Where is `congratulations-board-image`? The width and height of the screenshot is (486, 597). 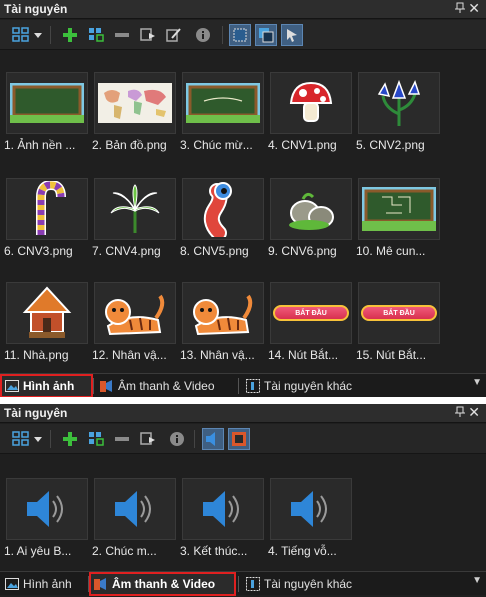
congratulations-board-image is located at coordinates (223, 103).